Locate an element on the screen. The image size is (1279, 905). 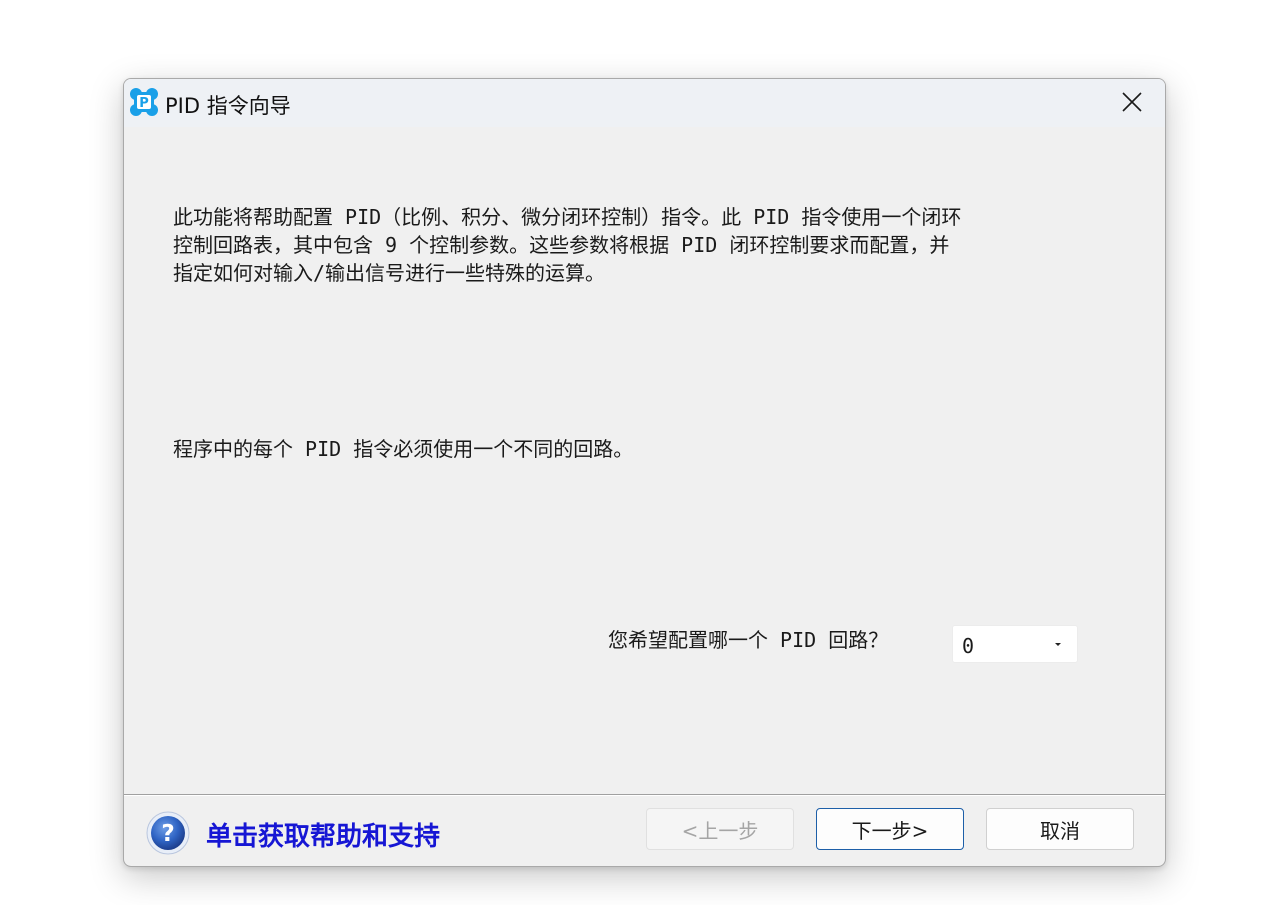
loop-note-paragraph: 程序中的每个 PID 指令必须使用一个不同的回路。 is located at coordinates (403, 449).